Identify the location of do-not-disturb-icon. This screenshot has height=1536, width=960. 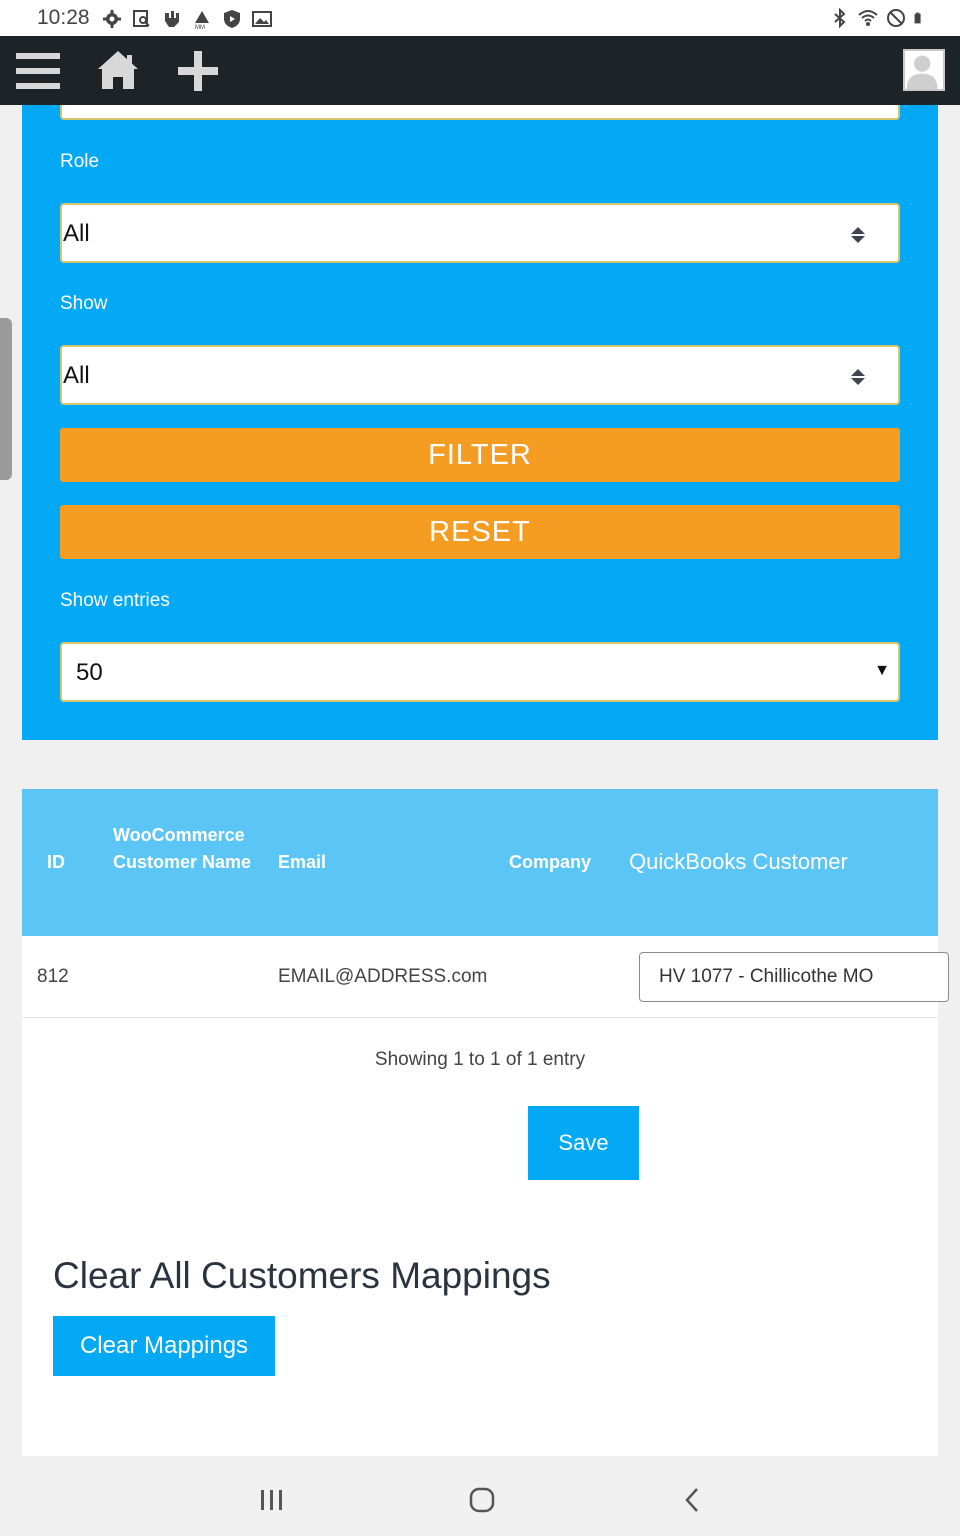
(896, 18).